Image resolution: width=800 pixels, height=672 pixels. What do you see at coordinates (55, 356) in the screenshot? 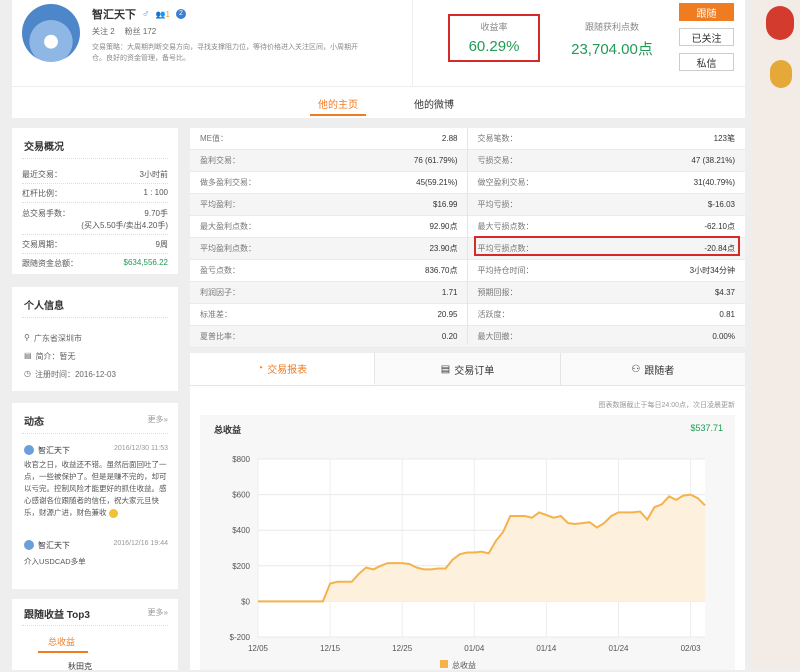
I see `intro-text: 简介：暂无` at bounding box center [55, 356].